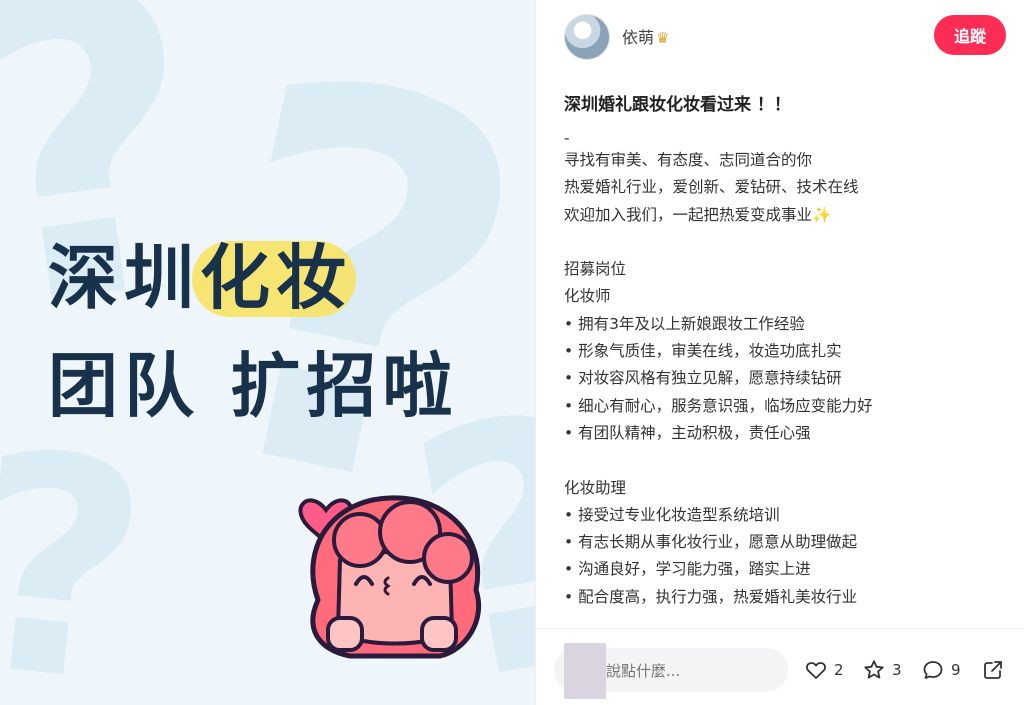 The height and width of the screenshot is (705, 1024). What do you see at coordinates (933, 670) in the screenshot?
I see `chat-bubble-icon` at bounding box center [933, 670].